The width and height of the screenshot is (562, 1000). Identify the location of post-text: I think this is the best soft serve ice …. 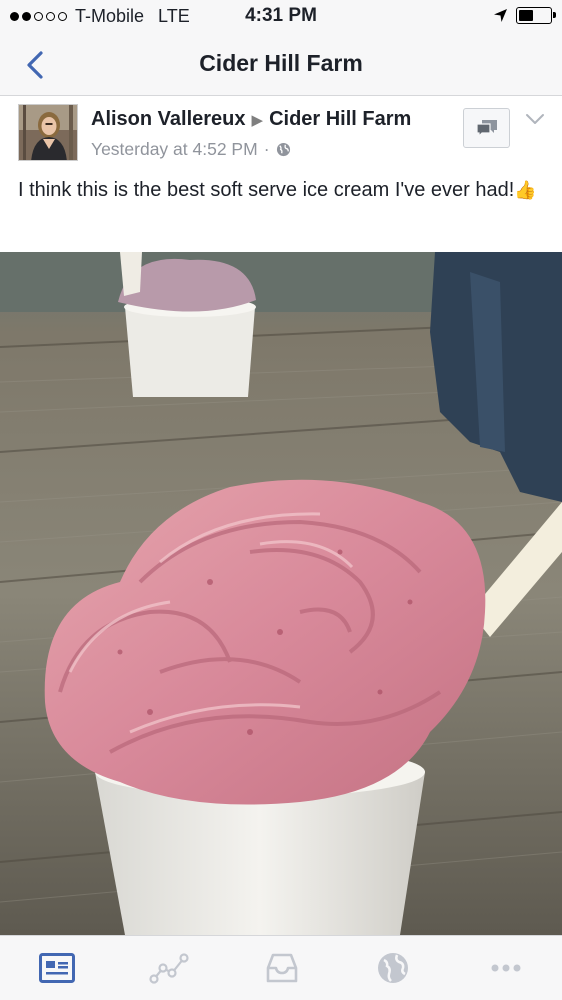
(283, 190).